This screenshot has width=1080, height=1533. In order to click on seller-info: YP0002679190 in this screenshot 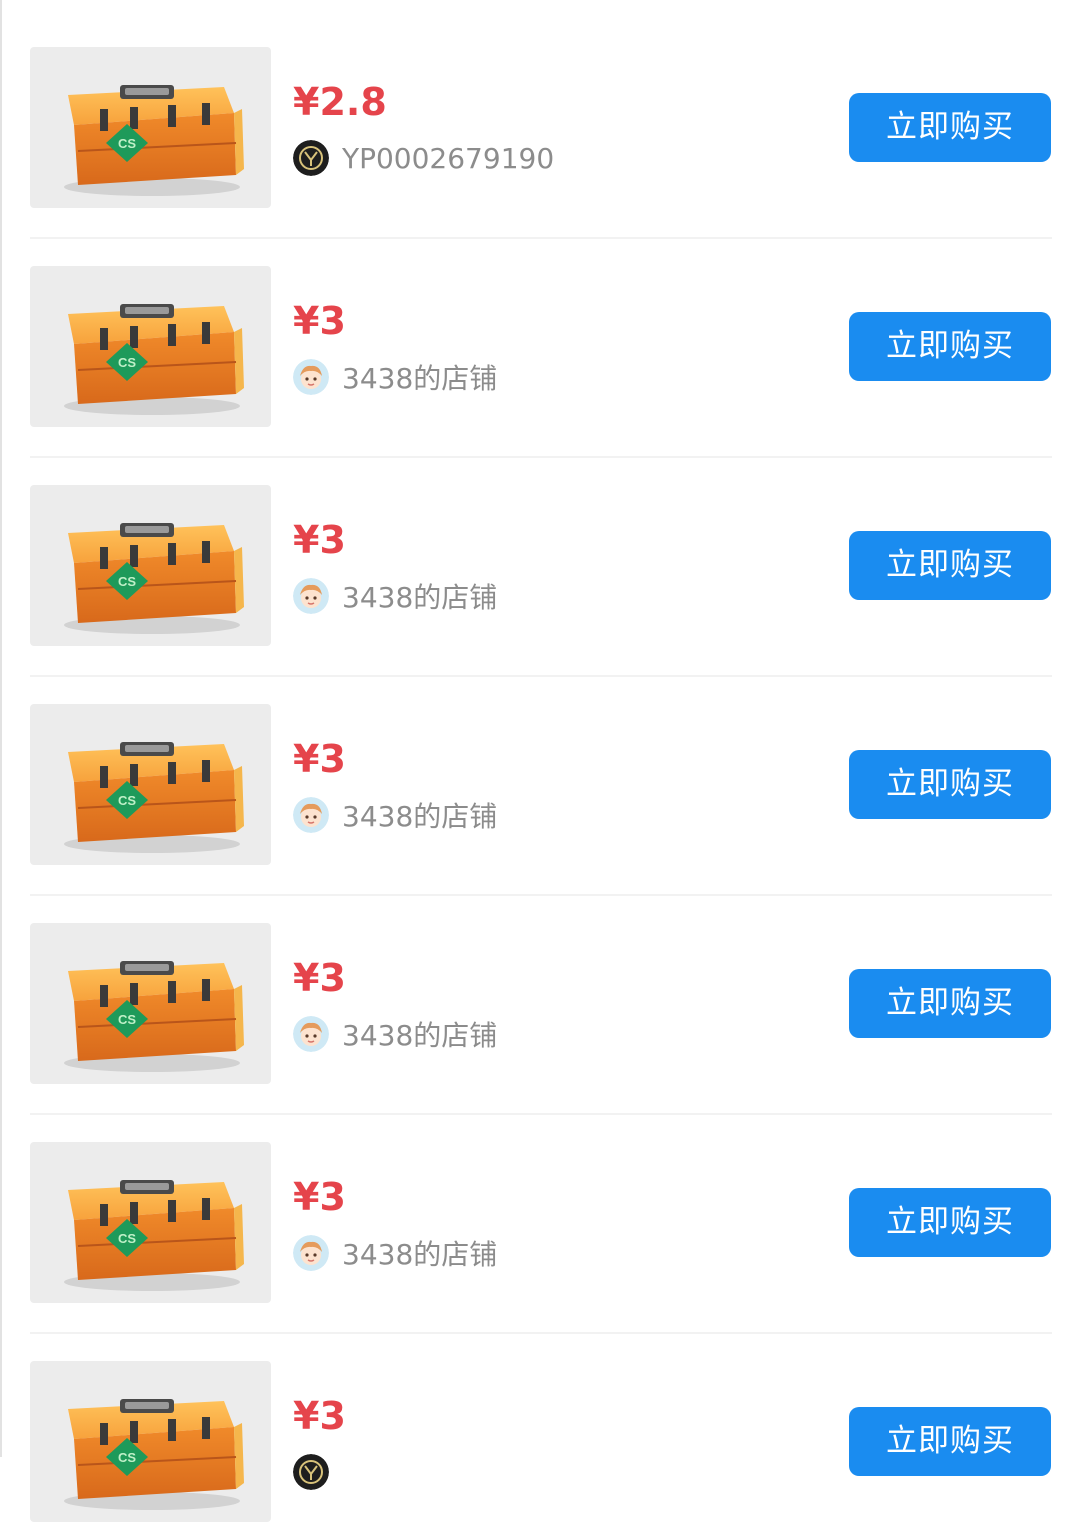, I will do `click(423, 158)`.